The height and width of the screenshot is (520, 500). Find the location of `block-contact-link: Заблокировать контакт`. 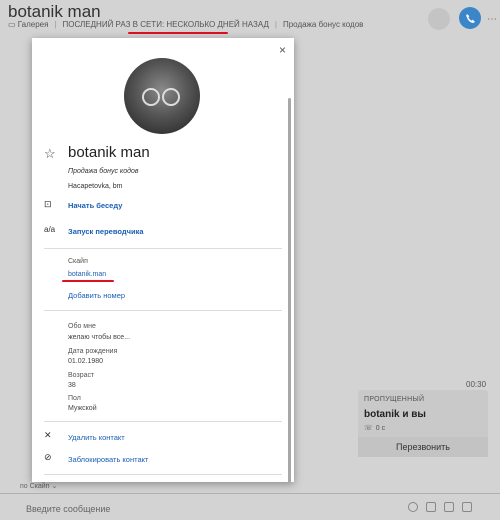

block-contact-link: Заблокировать контакт is located at coordinates (108, 459).